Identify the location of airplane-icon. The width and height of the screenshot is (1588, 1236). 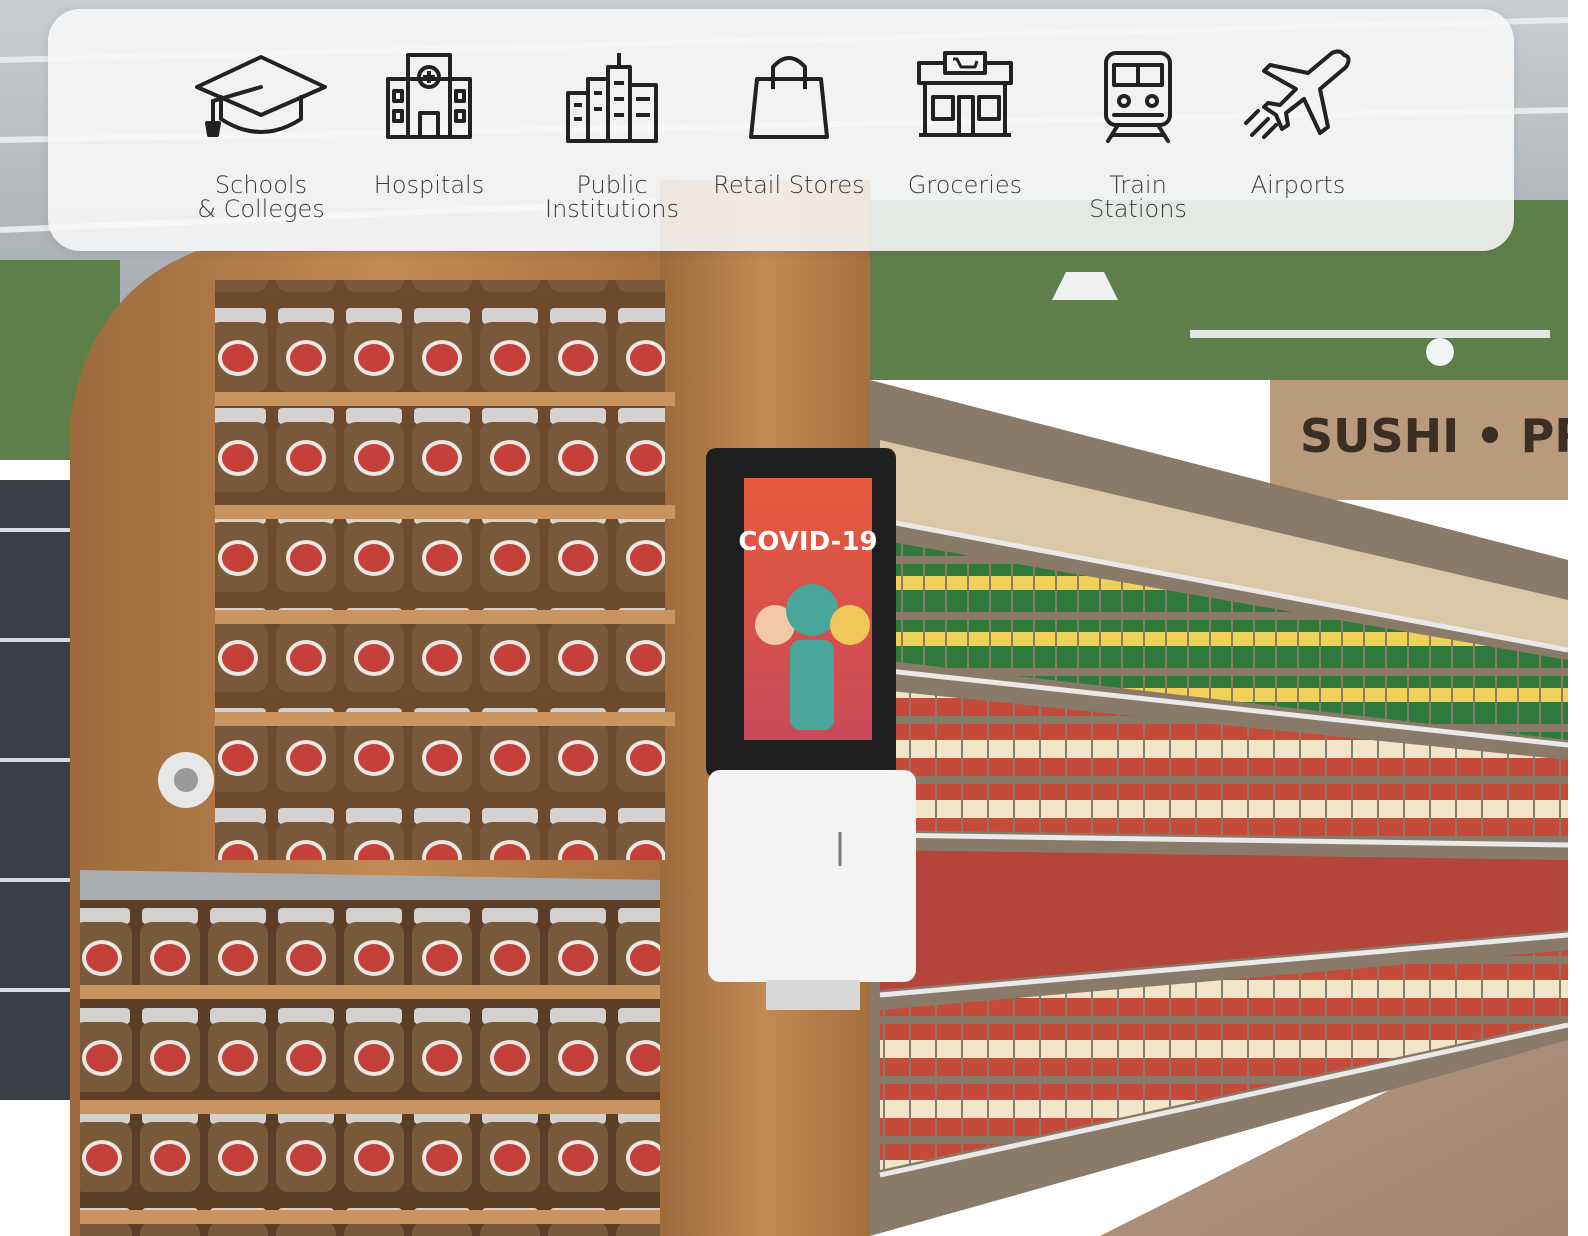
(1298, 104).